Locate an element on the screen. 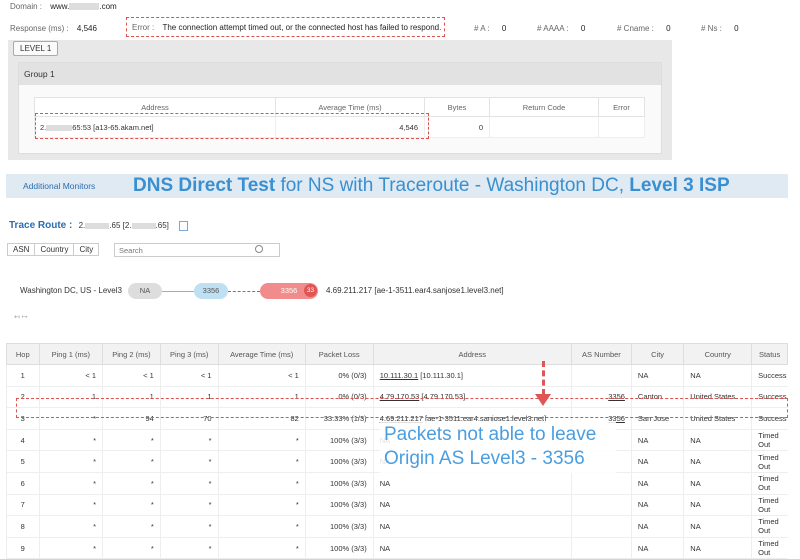 The image size is (800, 559). aaaa-value: 0 is located at coordinates (583, 28).